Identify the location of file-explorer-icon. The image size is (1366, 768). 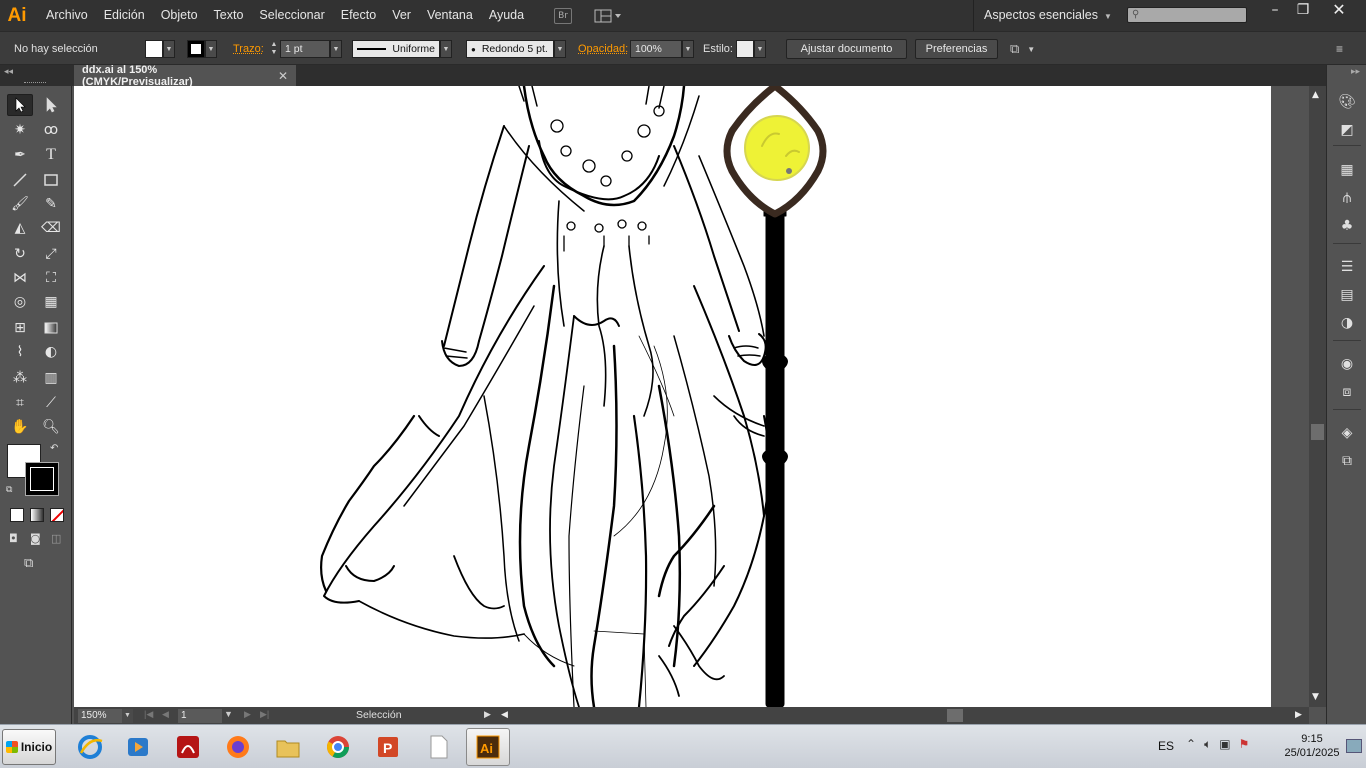
(288, 747).